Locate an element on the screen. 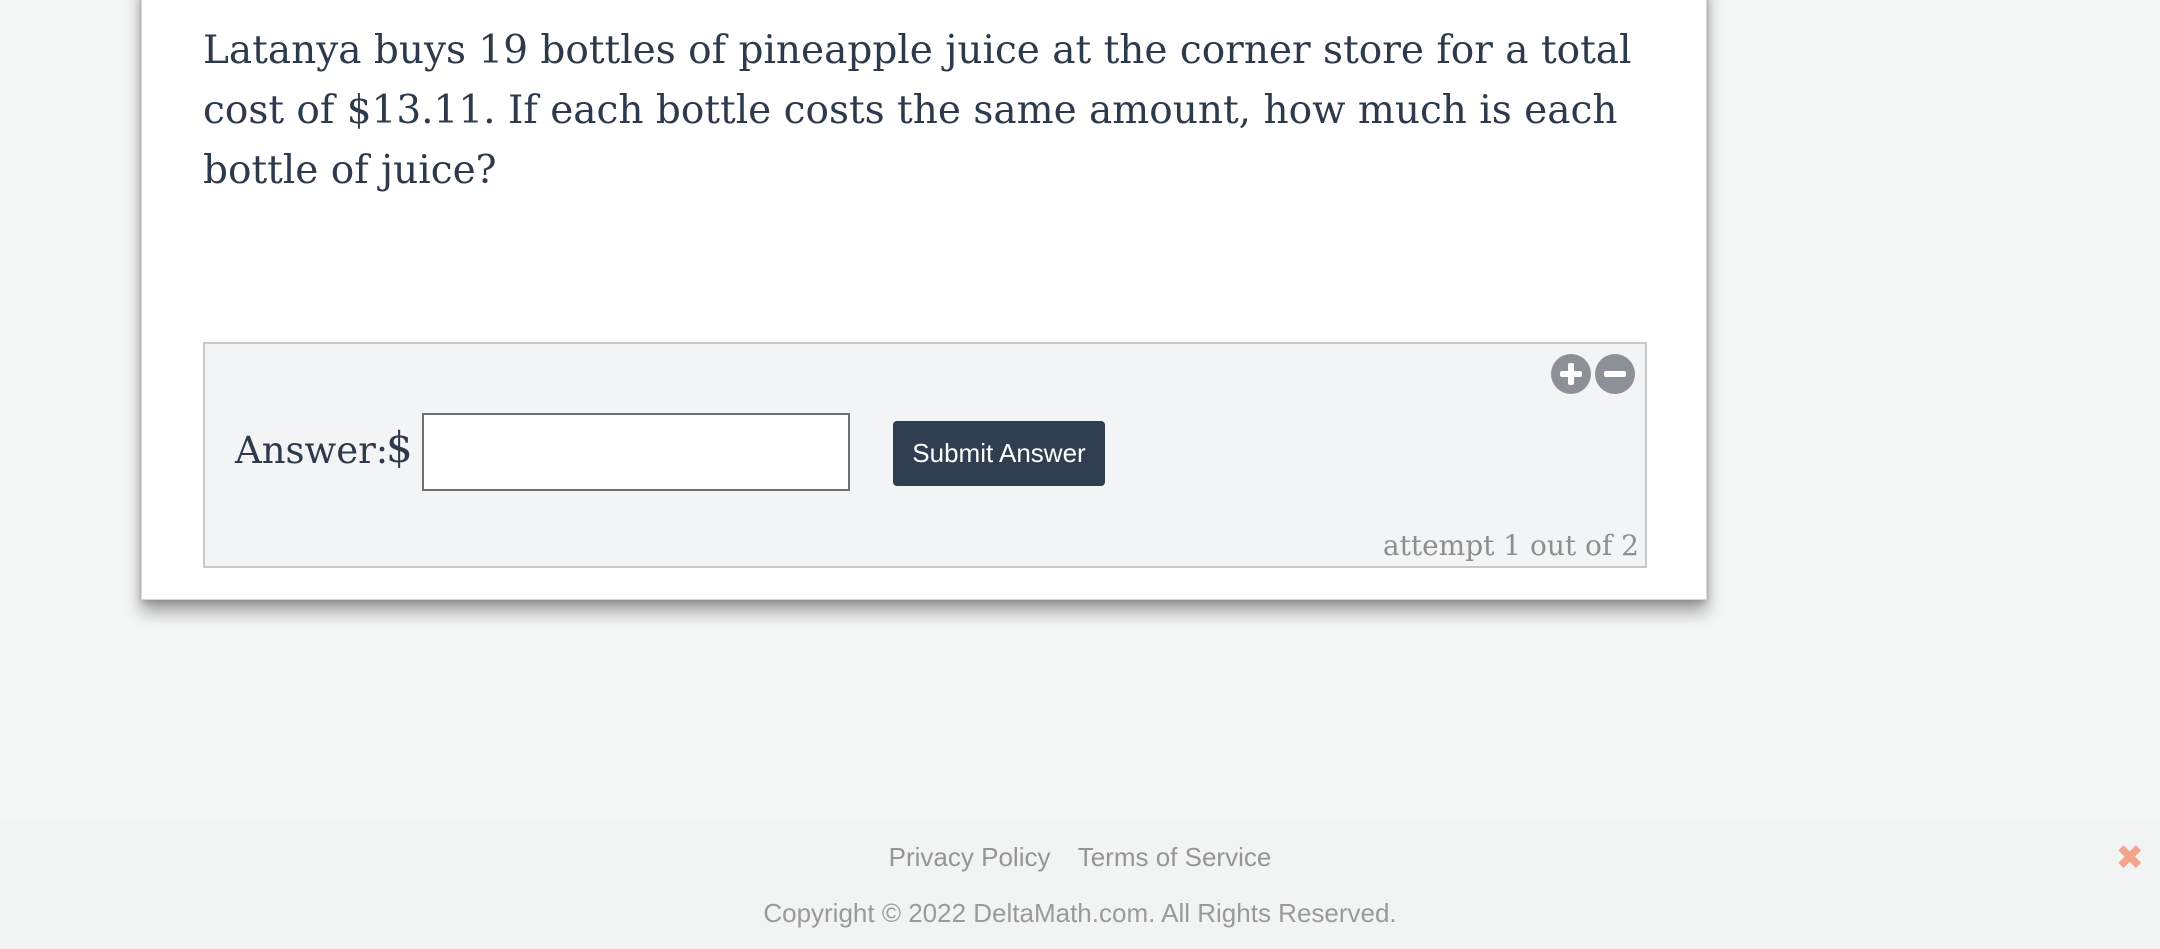 This screenshot has height=949, width=2160. privacy-policy-link: Privacy Policy is located at coordinates (970, 857).